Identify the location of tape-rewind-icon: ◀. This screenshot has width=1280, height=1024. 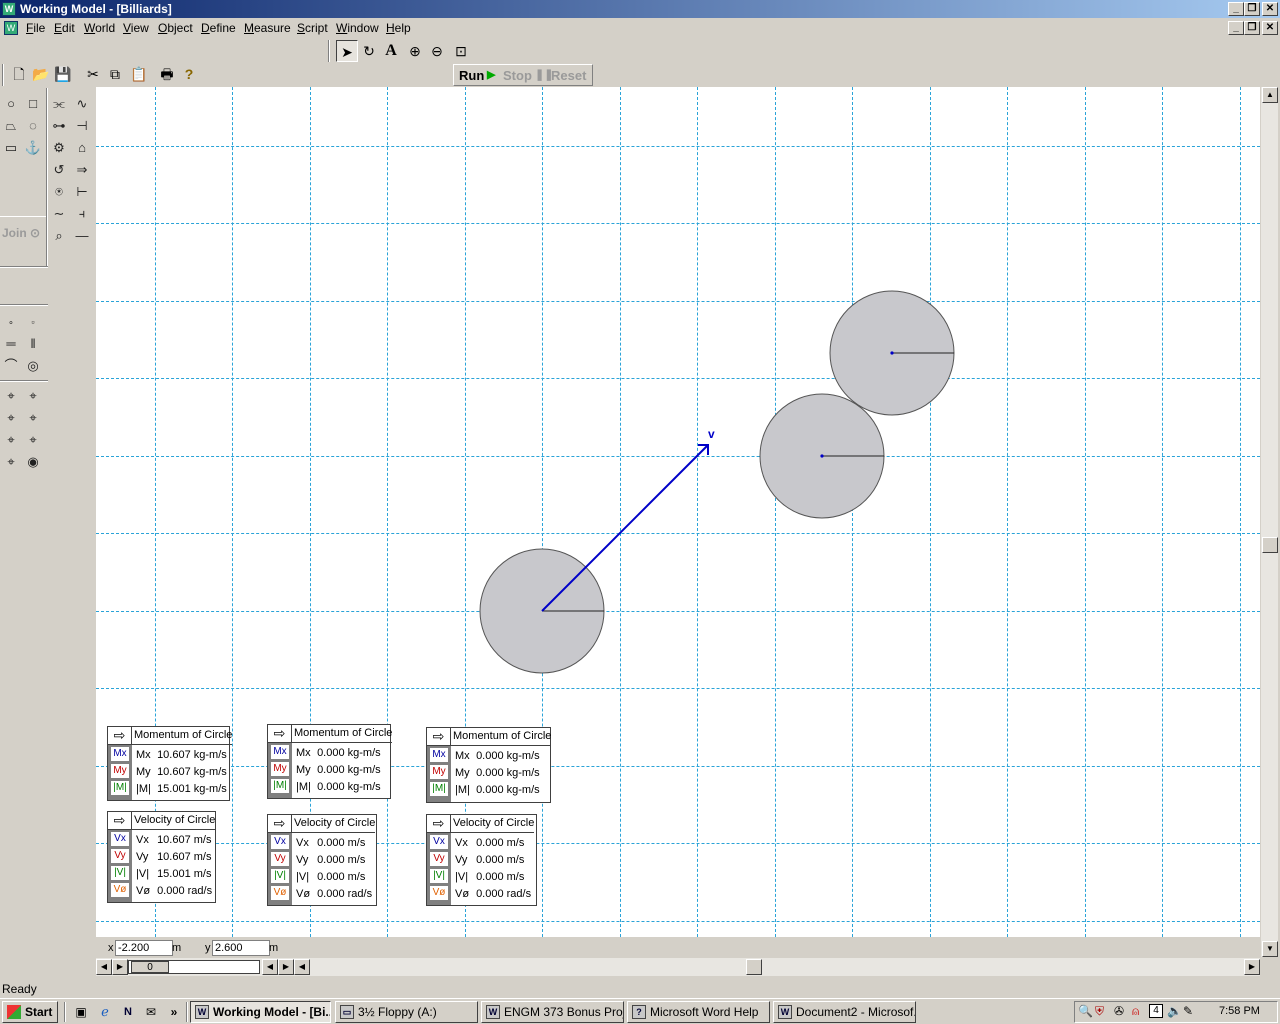
(104, 967).